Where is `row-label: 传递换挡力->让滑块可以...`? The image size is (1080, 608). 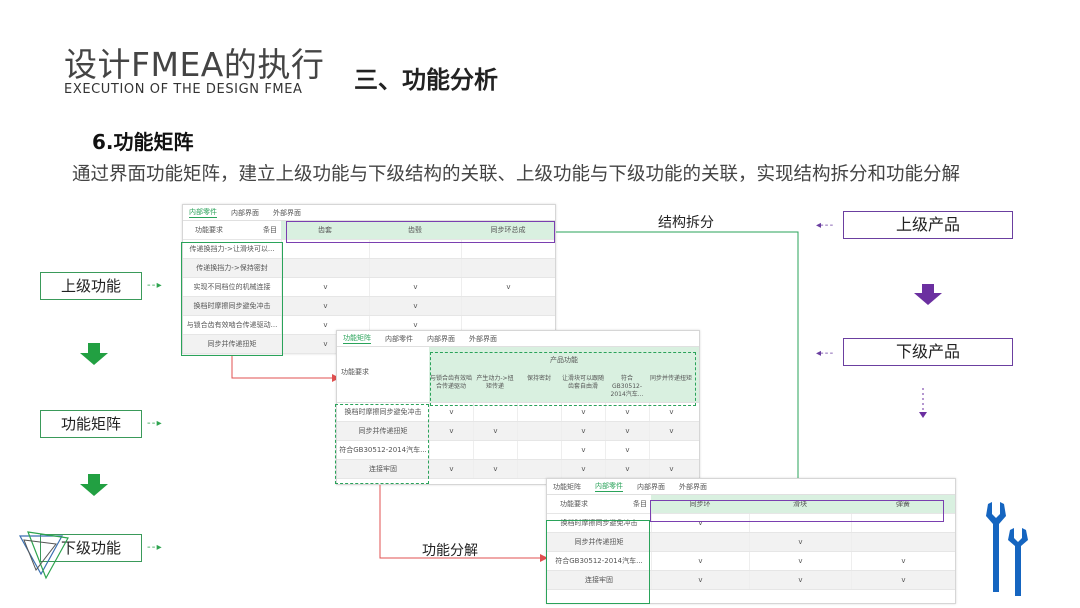
row-label: 传递换挡力->让滑块可以... is located at coordinates (232, 249).